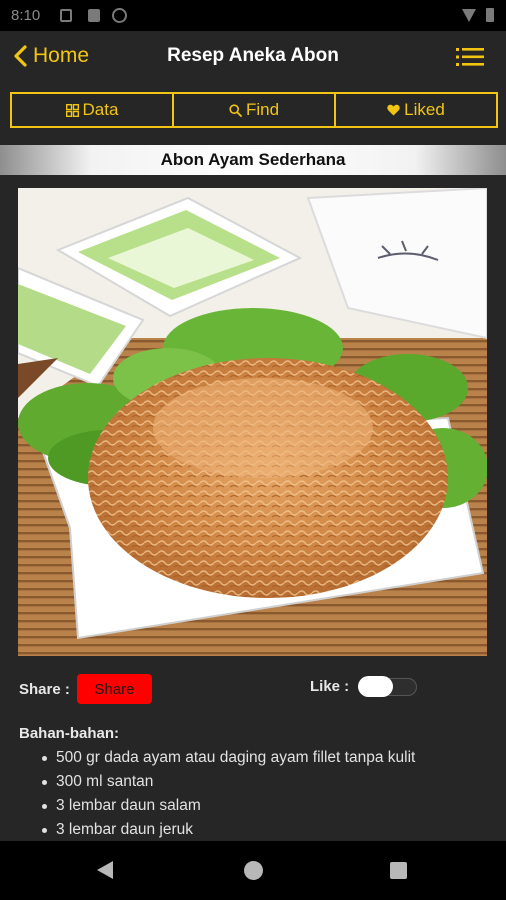  What do you see at coordinates (227, 806) in the screenshot?
I see `ingredient-item: 3 lembar daun salam` at bounding box center [227, 806].